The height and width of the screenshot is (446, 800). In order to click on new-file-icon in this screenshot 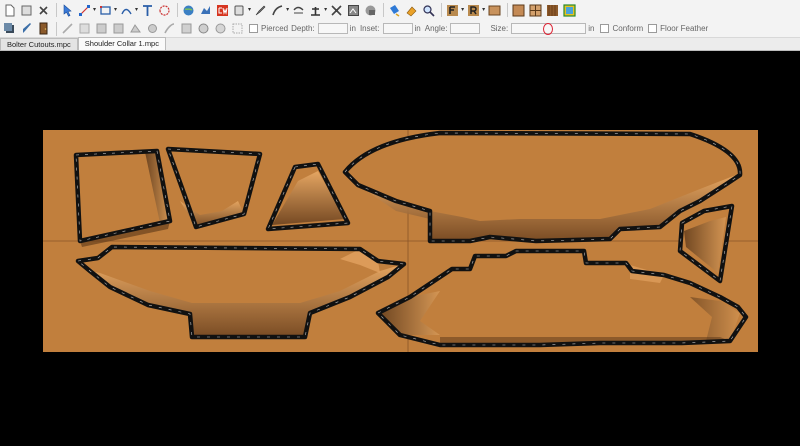, I will do `click(9, 10)`.